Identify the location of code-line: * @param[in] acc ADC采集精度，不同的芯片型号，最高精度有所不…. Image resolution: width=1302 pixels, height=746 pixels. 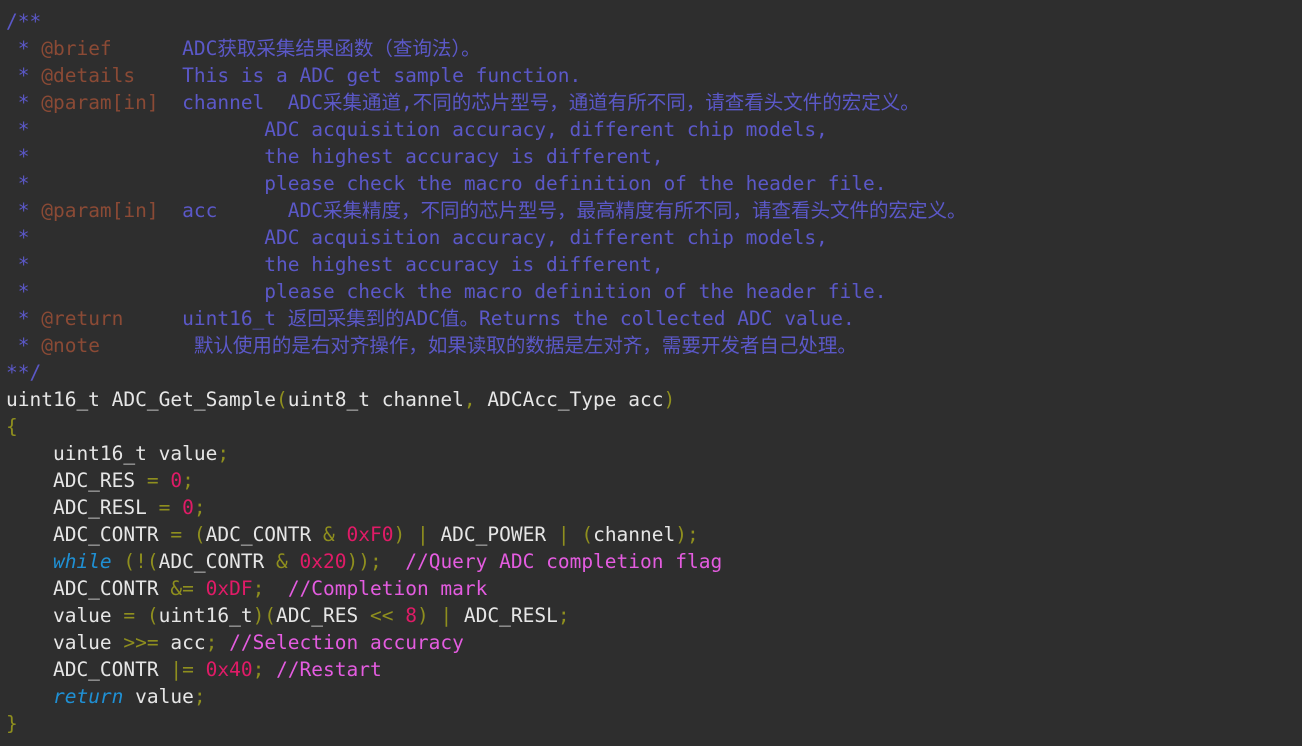
(654, 210).